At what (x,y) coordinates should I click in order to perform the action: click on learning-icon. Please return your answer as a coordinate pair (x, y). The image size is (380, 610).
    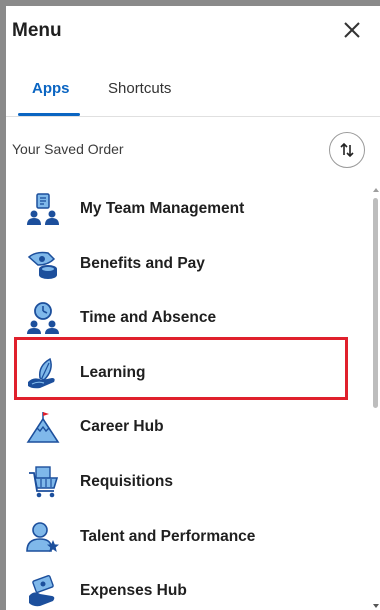
    Looking at the image, I should click on (41, 373).